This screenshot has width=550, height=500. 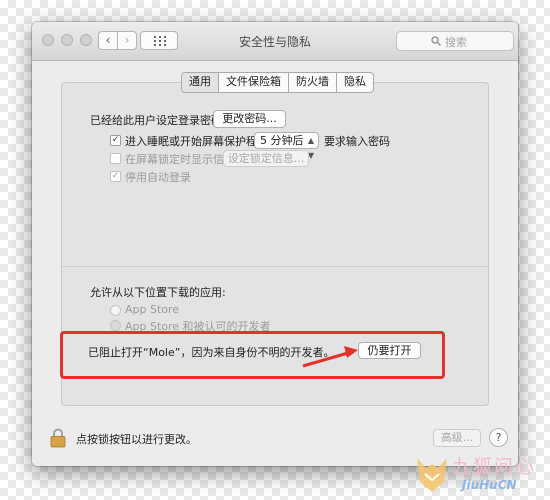 I want to click on arrow-annotation-icon, so click(x=330, y=357).